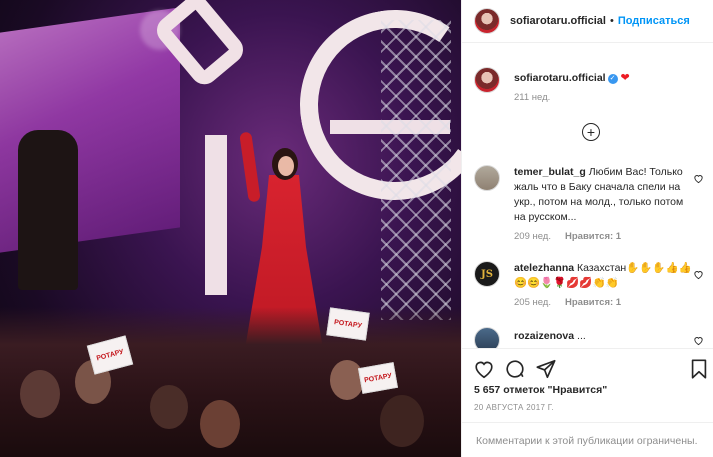 The image size is (713, 457). What do you see at coordinates (515, 369) in the screenshot?
I see `comment-icon` at bounding box center [515, 369].